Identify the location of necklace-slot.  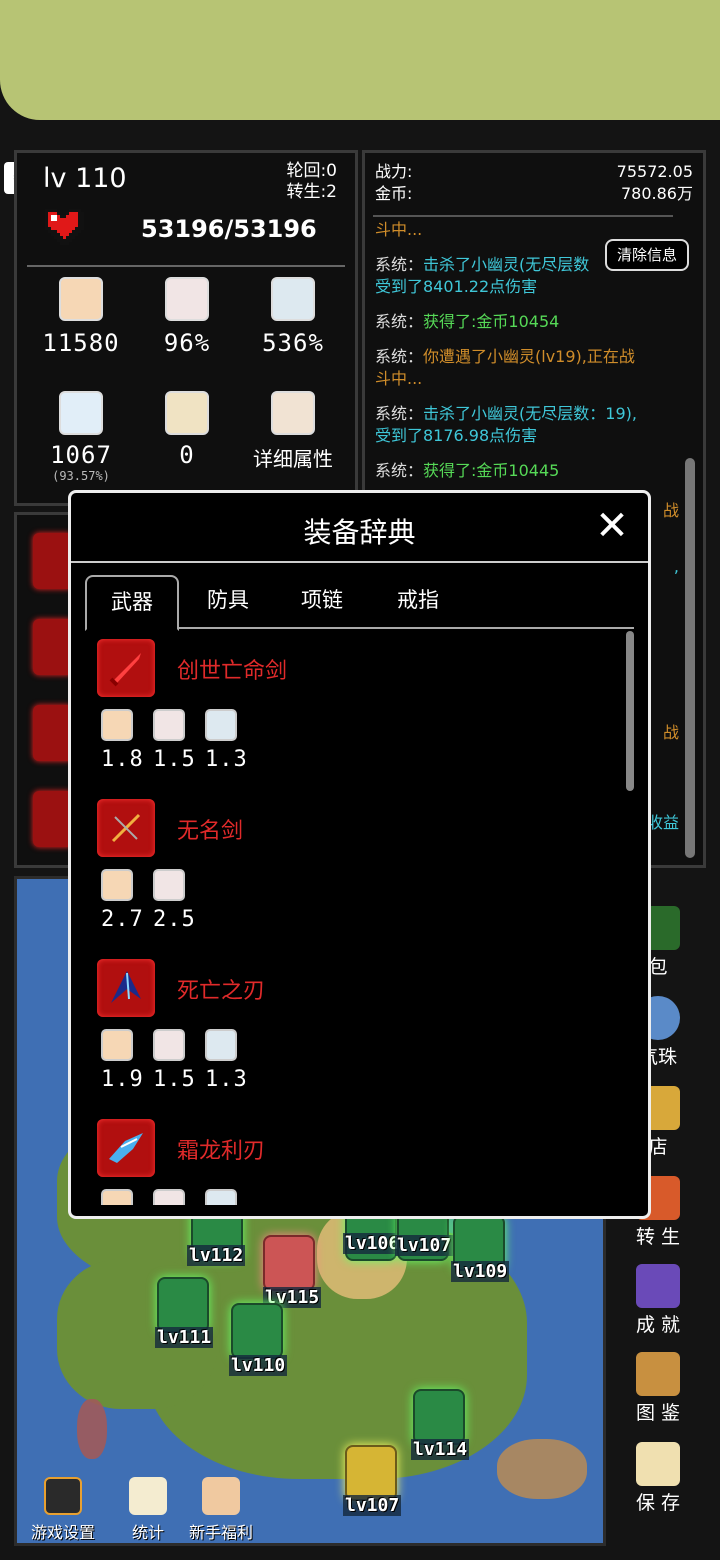
(53, 733).